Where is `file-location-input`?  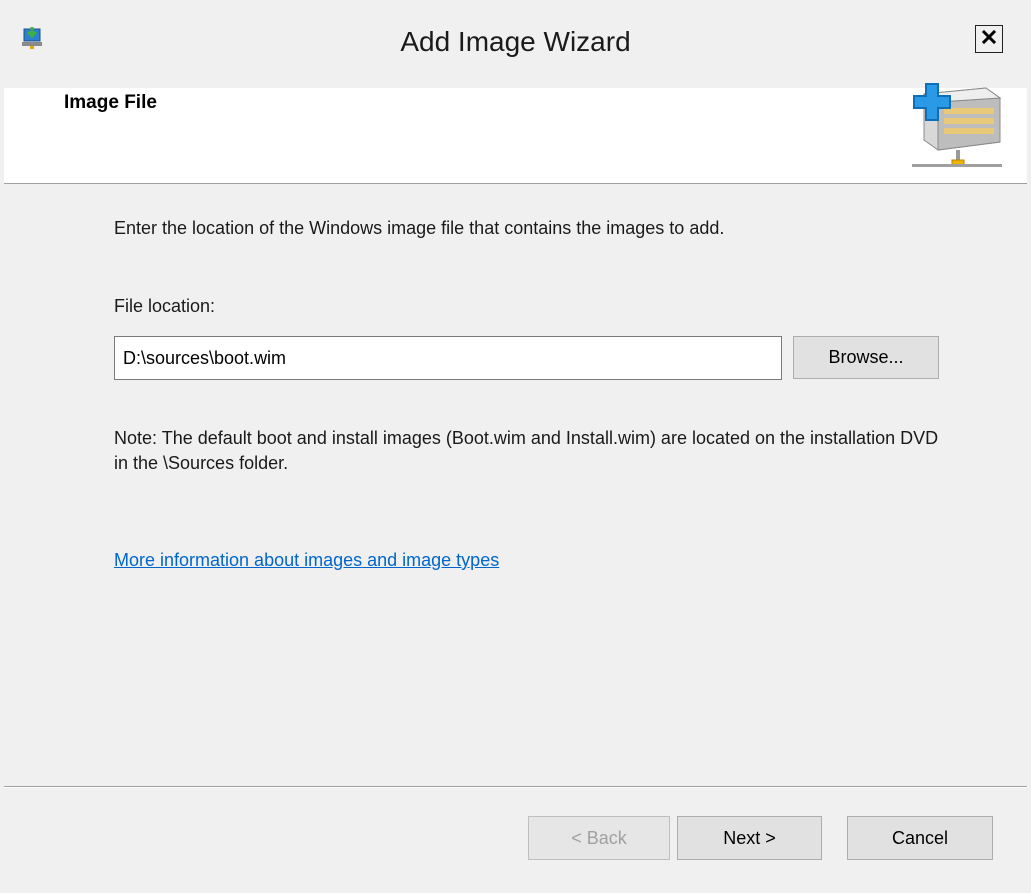
file-location-input is located at coordinates (448, 358).